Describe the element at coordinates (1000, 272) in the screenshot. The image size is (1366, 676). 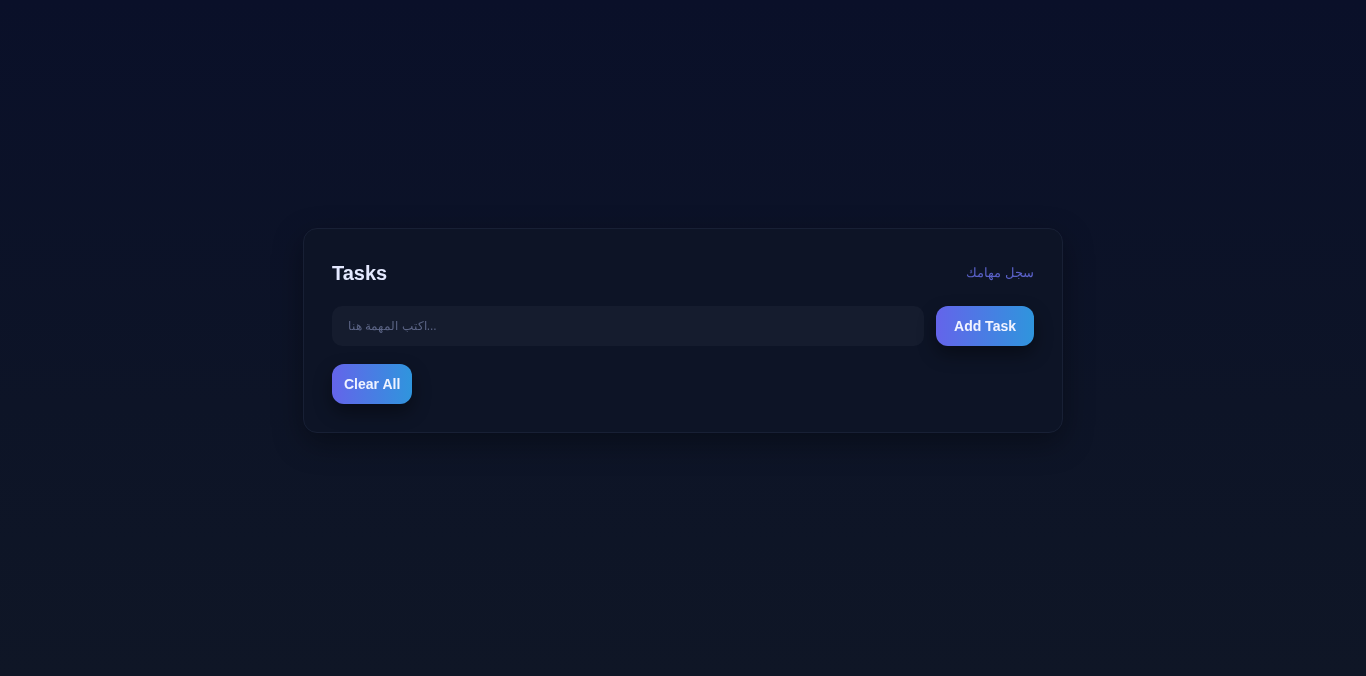
I see `card-subtitle: سجل مهامك` at that location.